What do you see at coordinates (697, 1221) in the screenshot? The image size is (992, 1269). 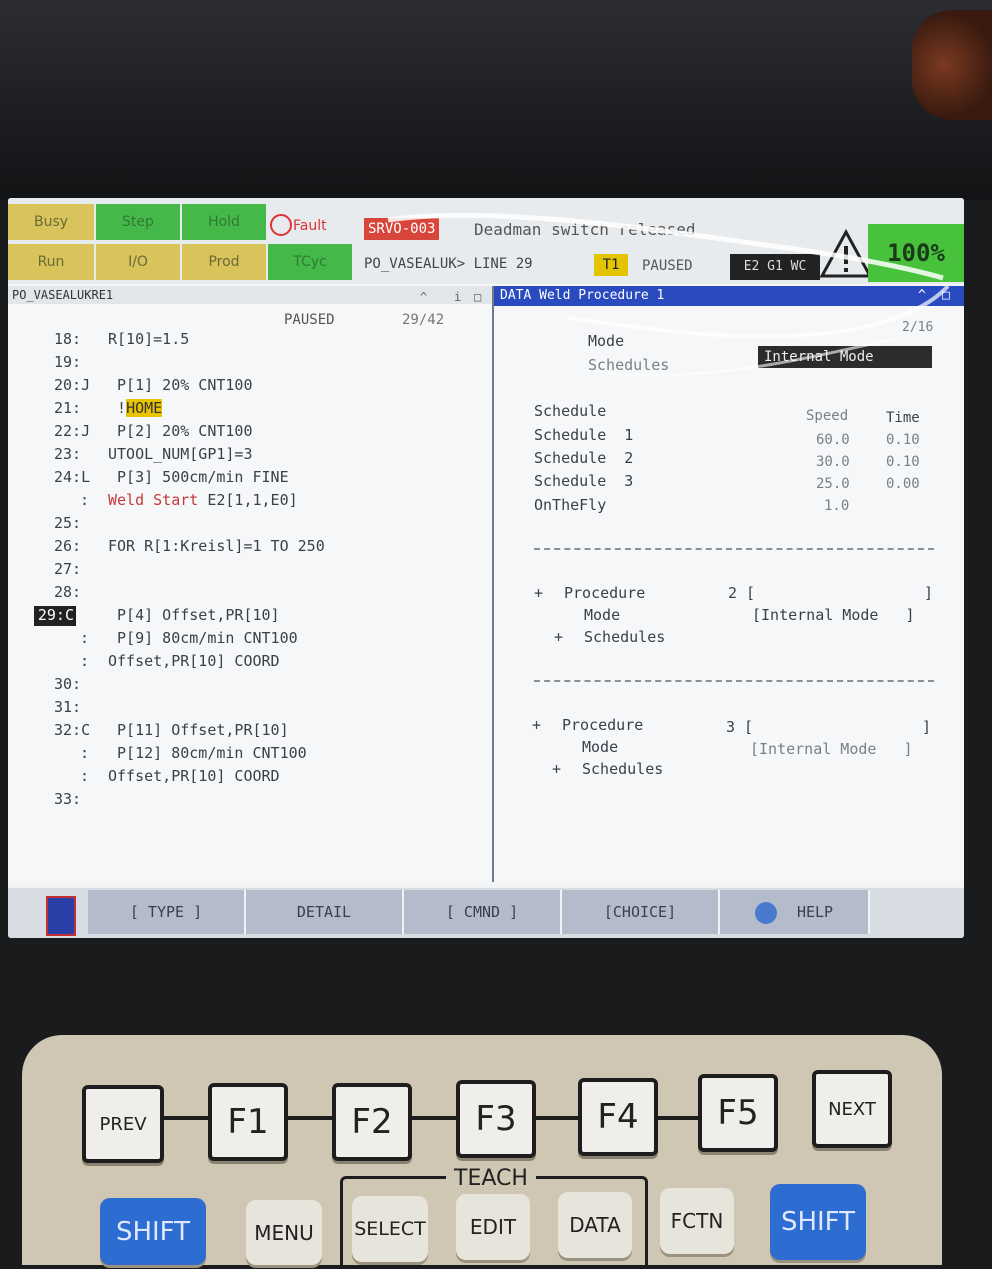 I see `fctn-key: FCTN` at bounding box center [697, 1221].